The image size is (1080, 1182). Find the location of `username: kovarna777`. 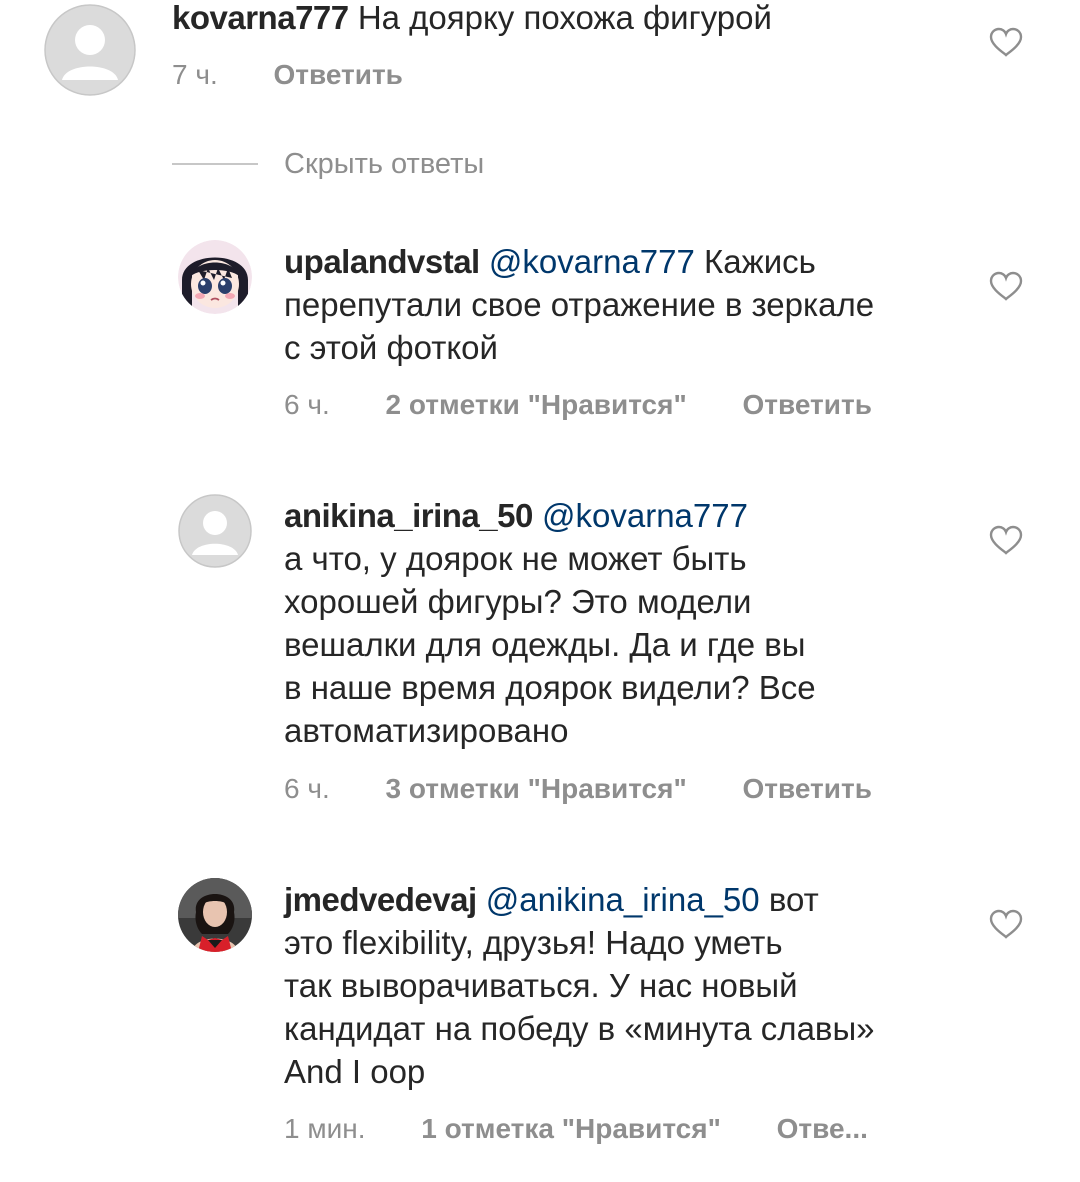

username: kovarna777 is located at coordinates (260, 18).